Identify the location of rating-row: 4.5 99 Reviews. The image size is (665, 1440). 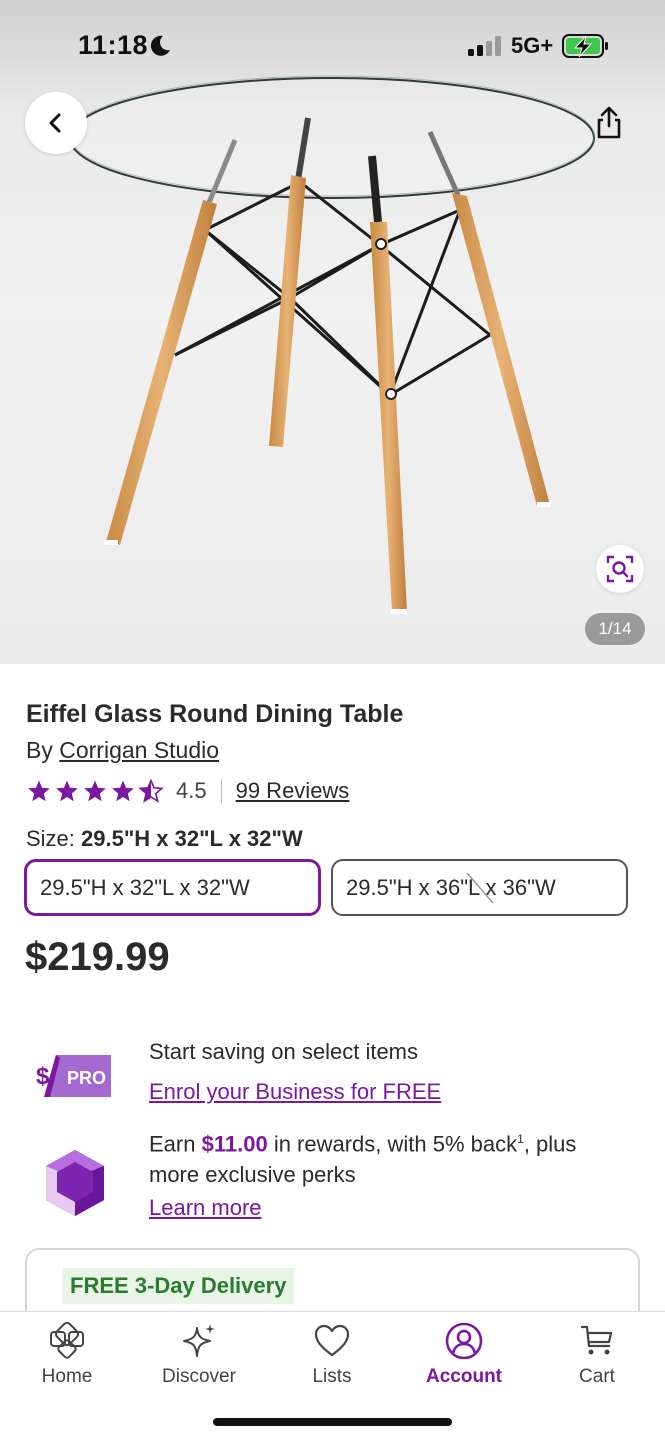
(187, 791).